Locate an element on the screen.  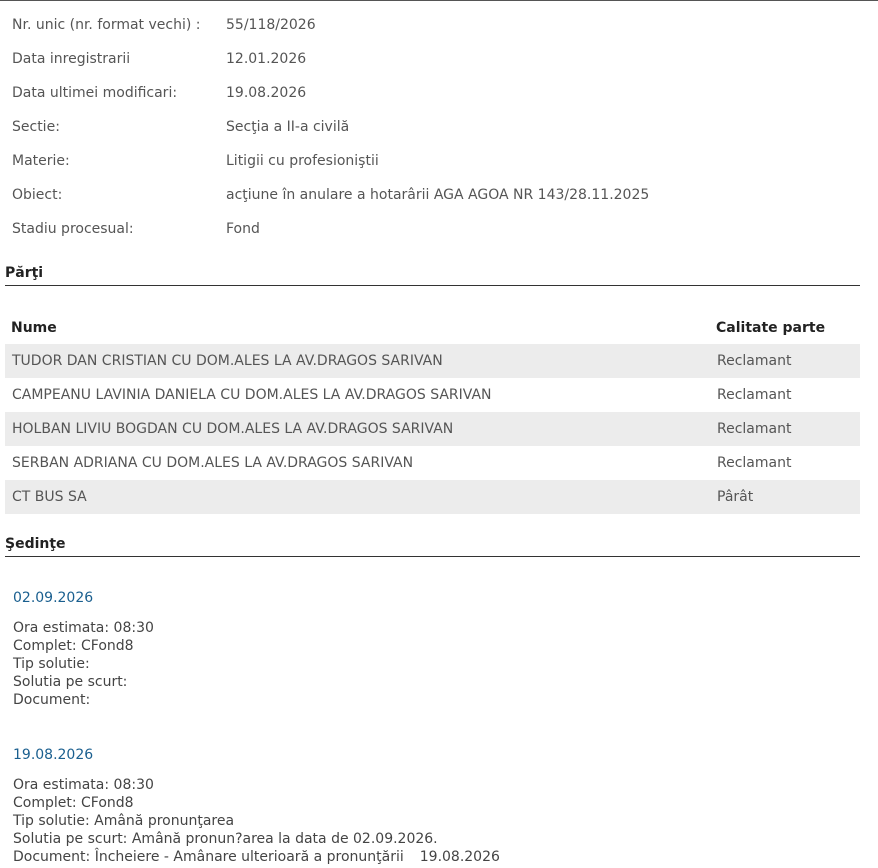
info-row-materie: Materie: Litigii cu profesioniştii is located at coordinates (330, 161).